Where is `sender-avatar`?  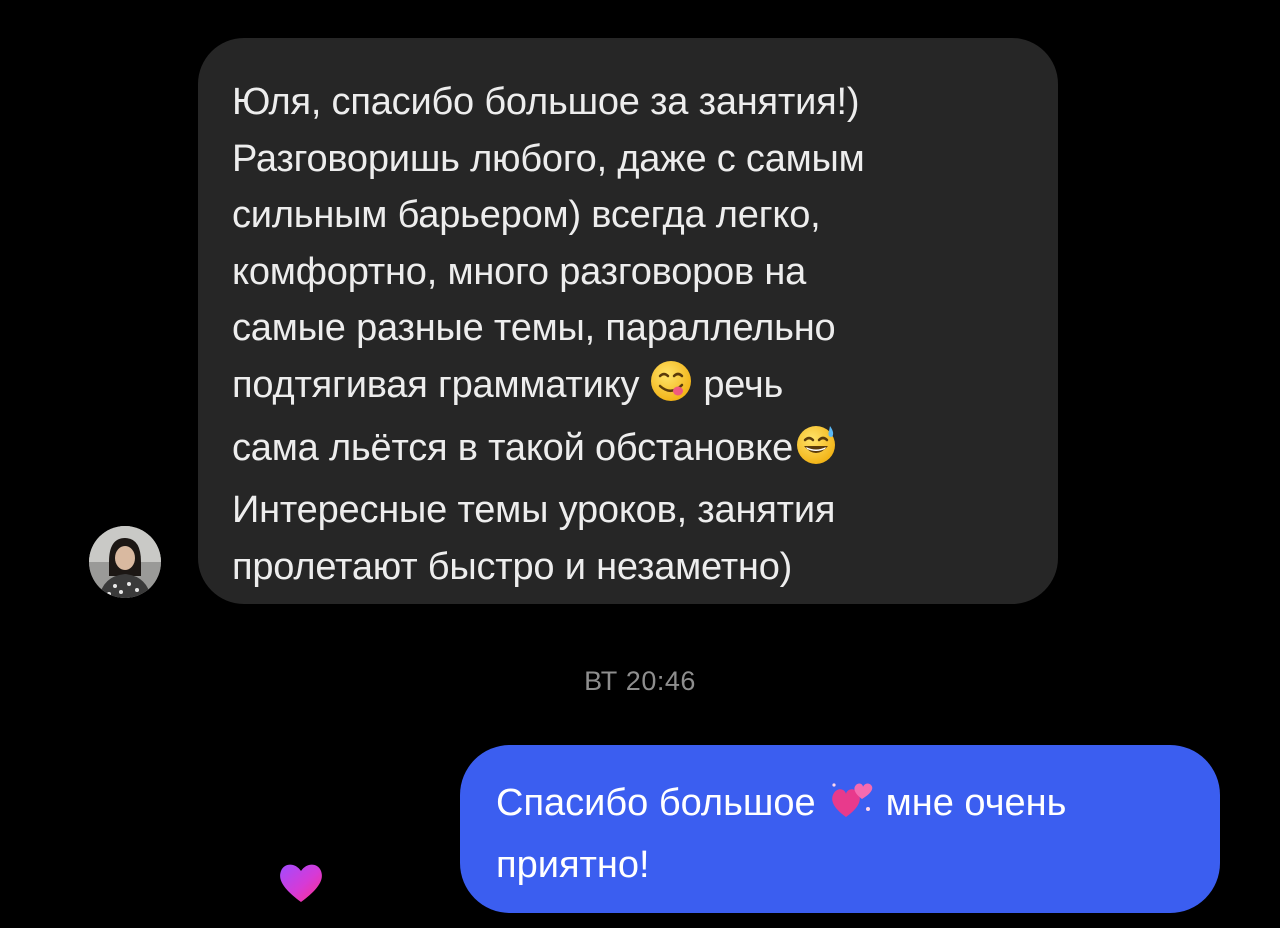 sender-avatar is located at coordinates (125, 562).